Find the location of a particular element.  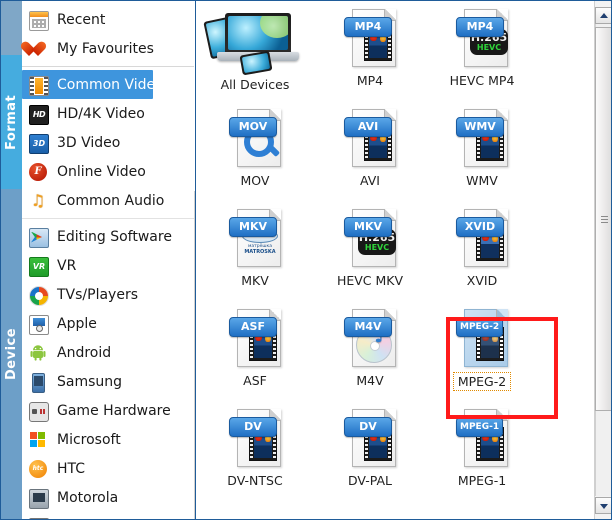

grid-scrollbar is located at coordinates (602, 260).